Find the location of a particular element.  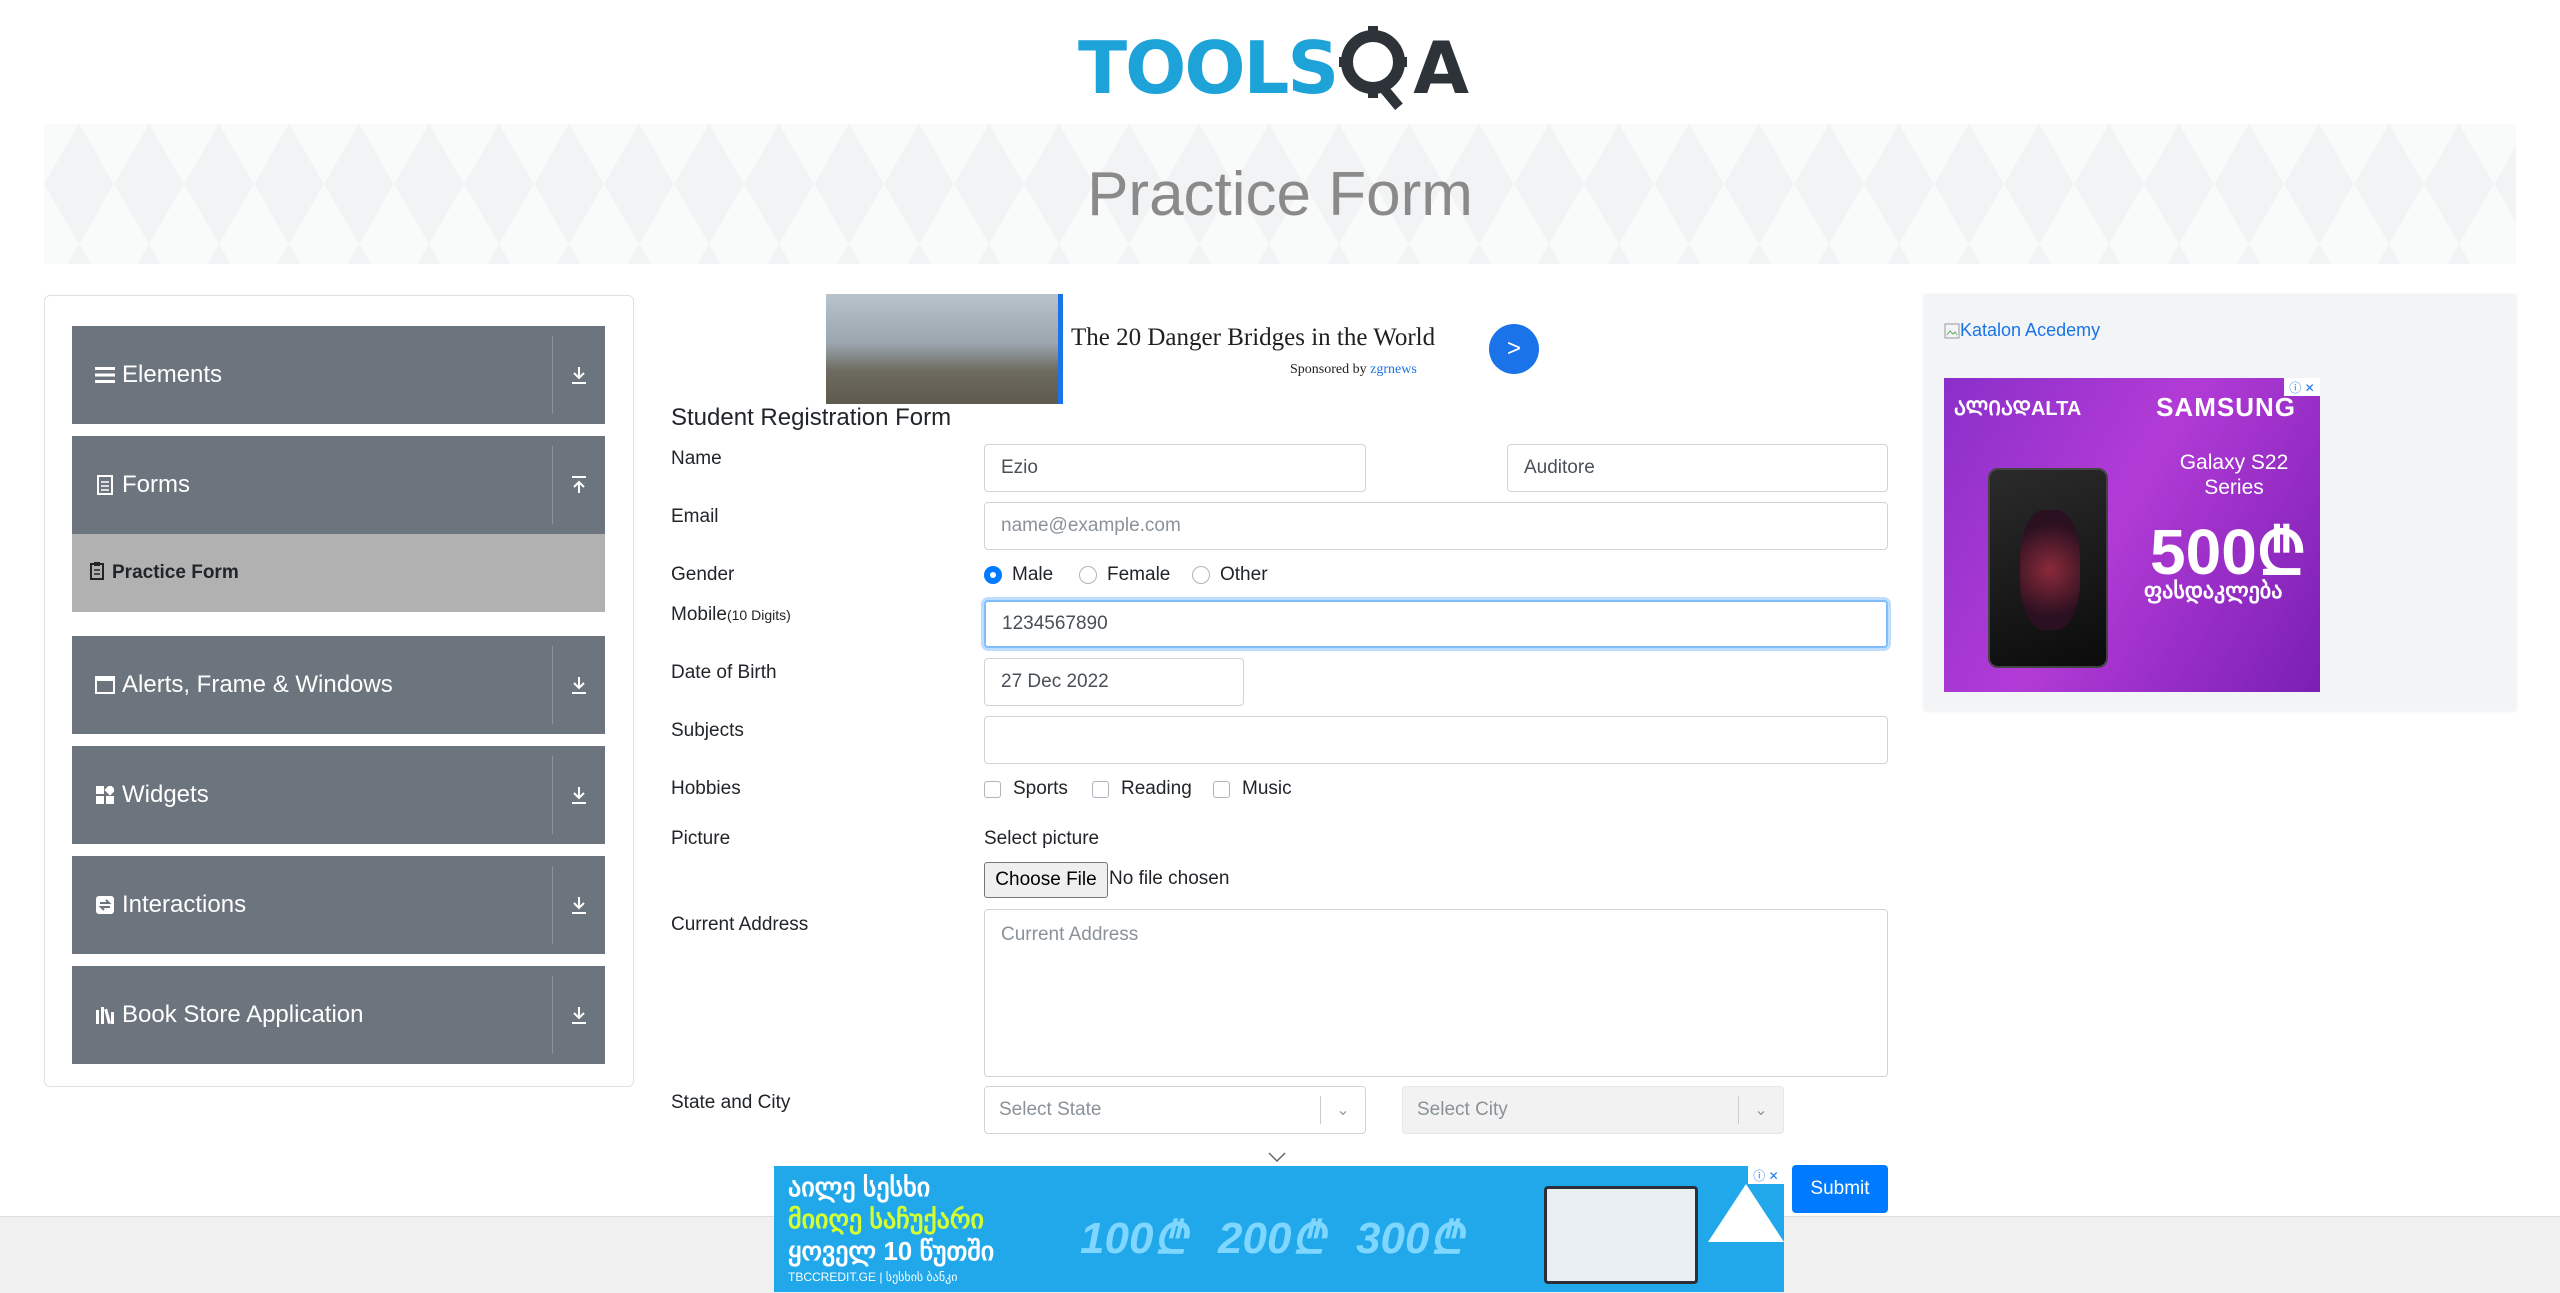

form-heading: Student Registration Form is located at coordinates (811, 417).